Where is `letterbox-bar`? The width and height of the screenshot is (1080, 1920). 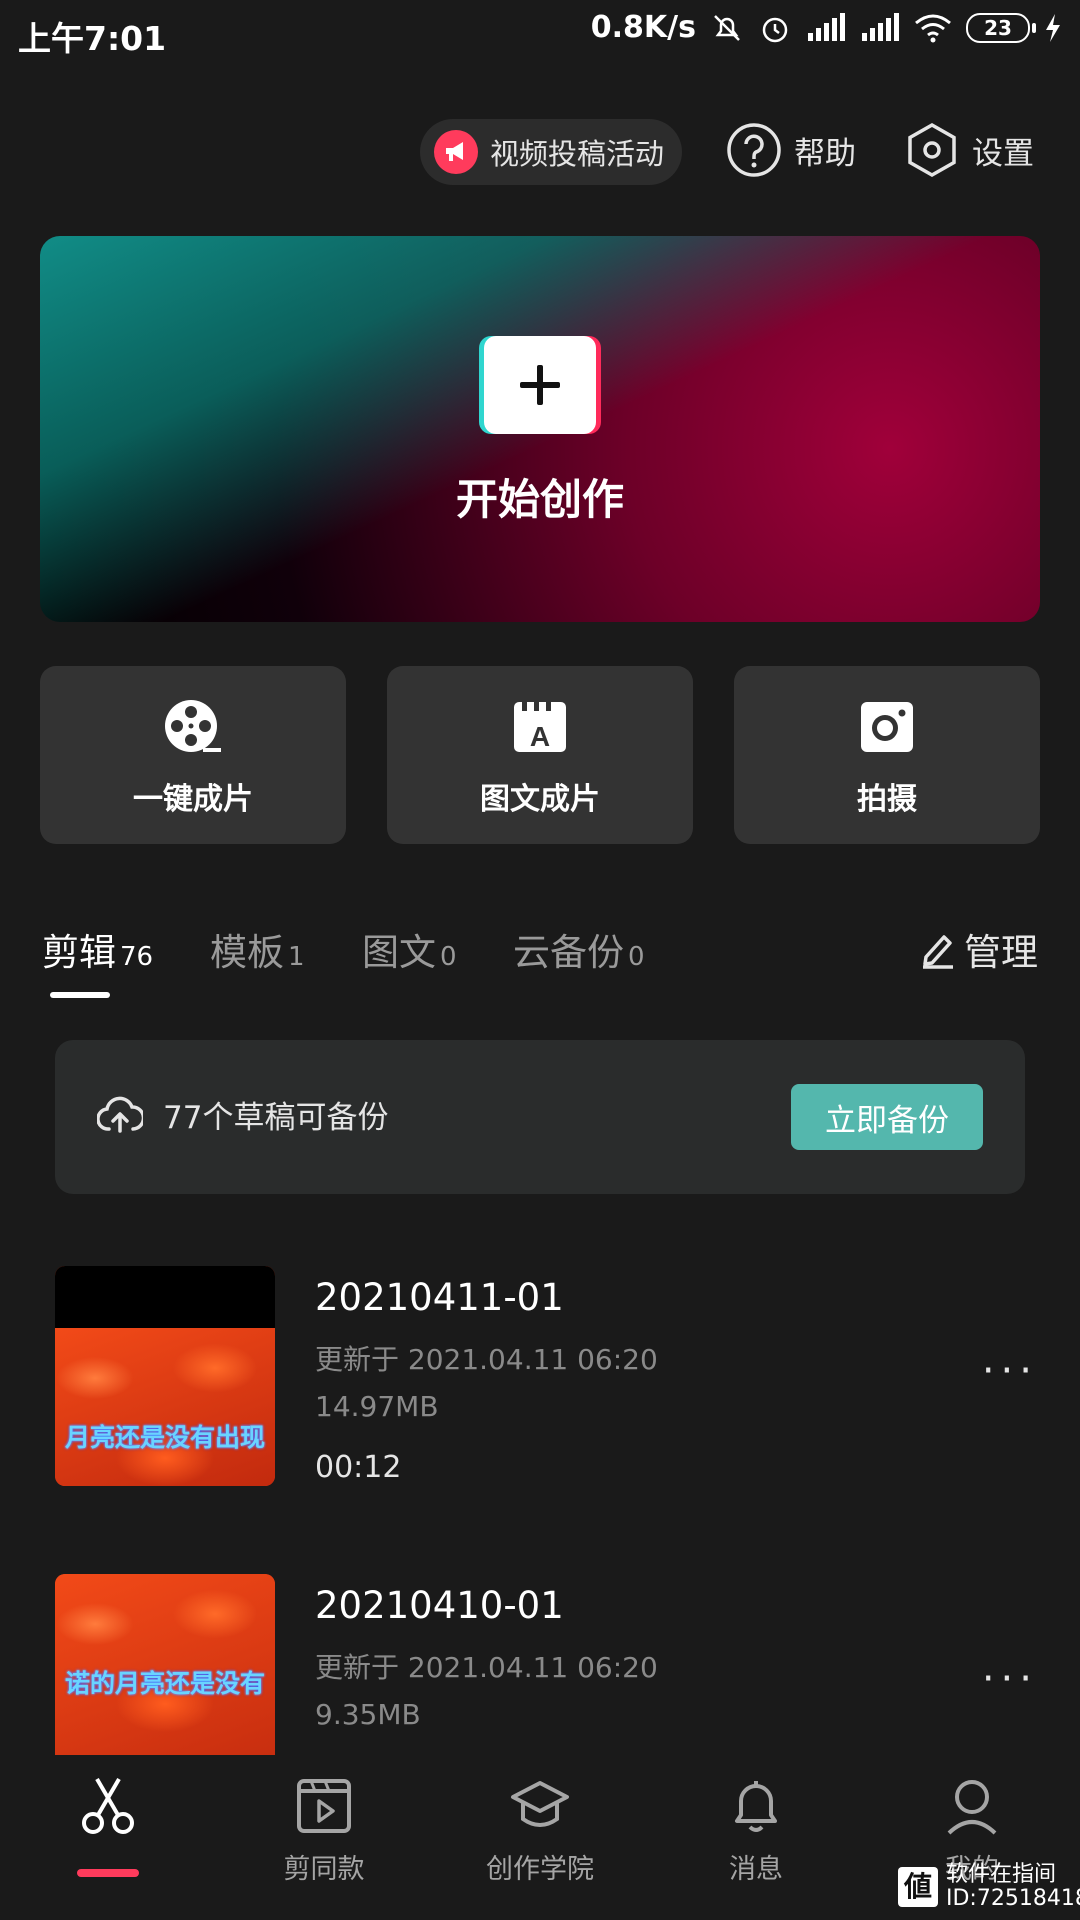 letterbox-bar is located at coordinates (165, 1297).